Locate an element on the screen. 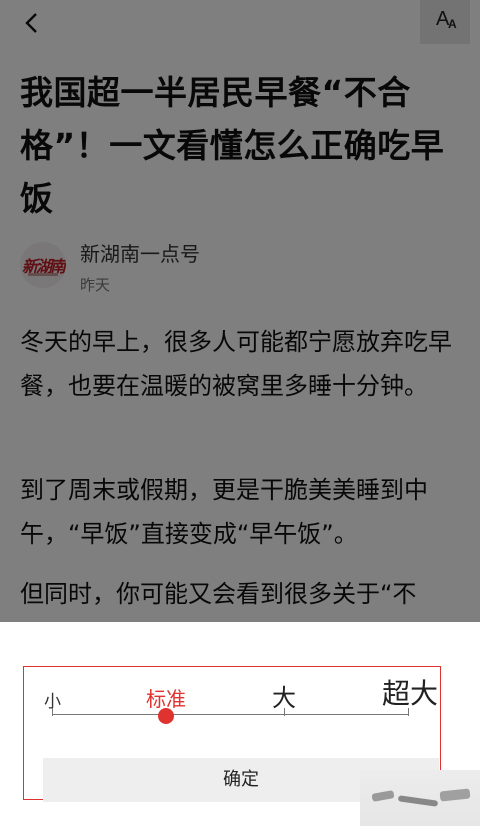 This screenshot has height=826, width=480. font-size-slider-knob is located at coordinates (166, 716).